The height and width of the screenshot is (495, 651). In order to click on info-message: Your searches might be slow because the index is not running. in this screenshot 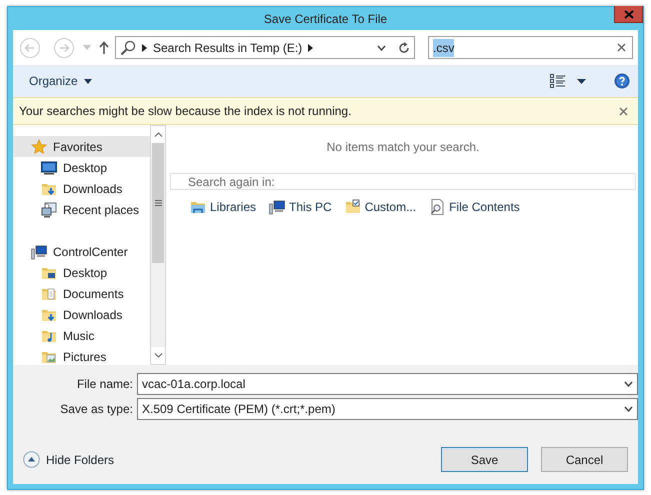, I will do `click(185, 111)`.